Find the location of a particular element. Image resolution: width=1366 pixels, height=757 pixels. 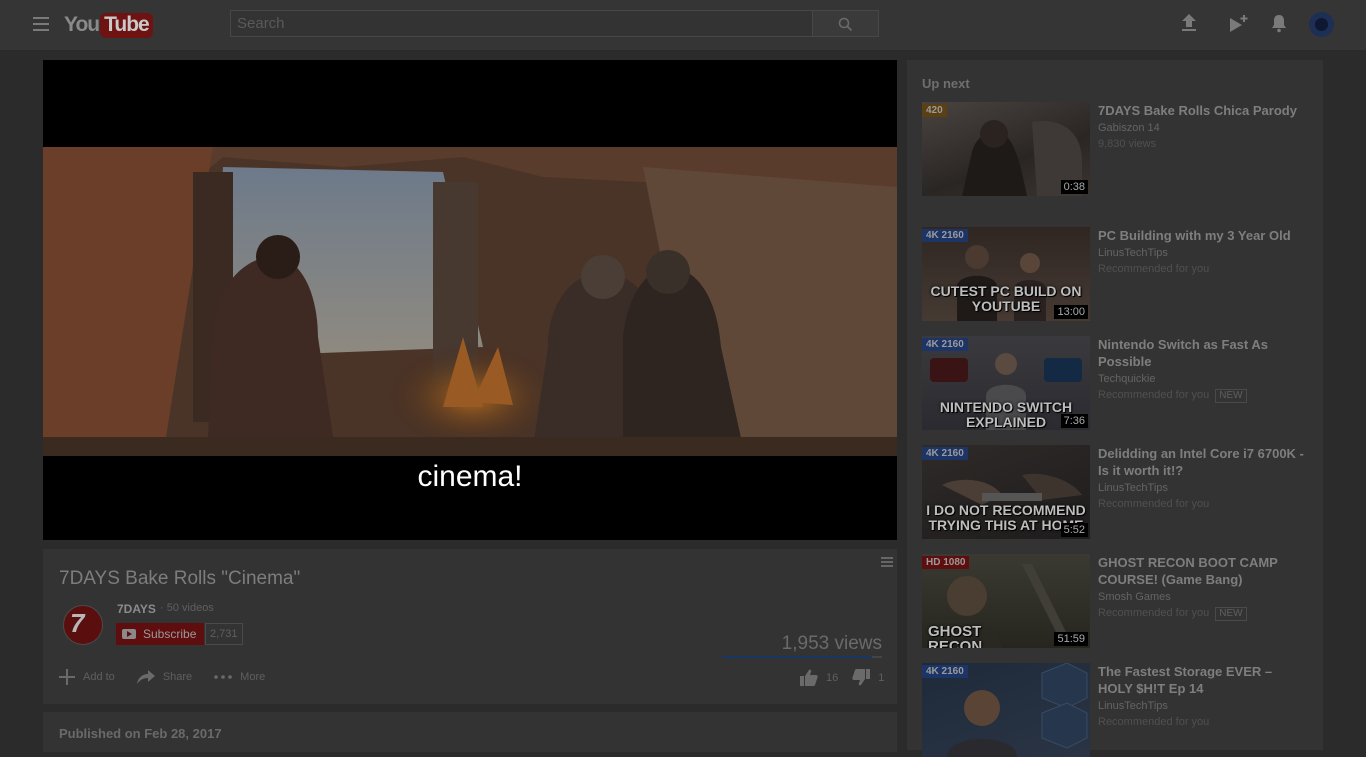

channel-video-count: · 50 videos is located at coordinates (187, 608).